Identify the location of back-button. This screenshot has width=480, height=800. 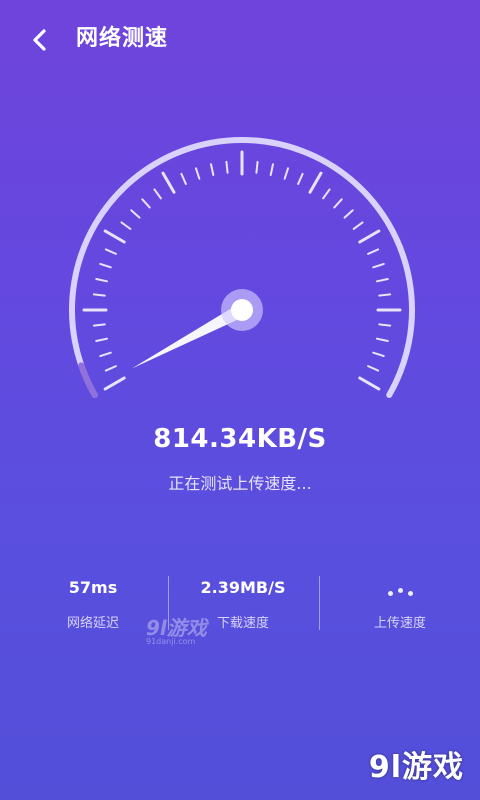
(40, 40).